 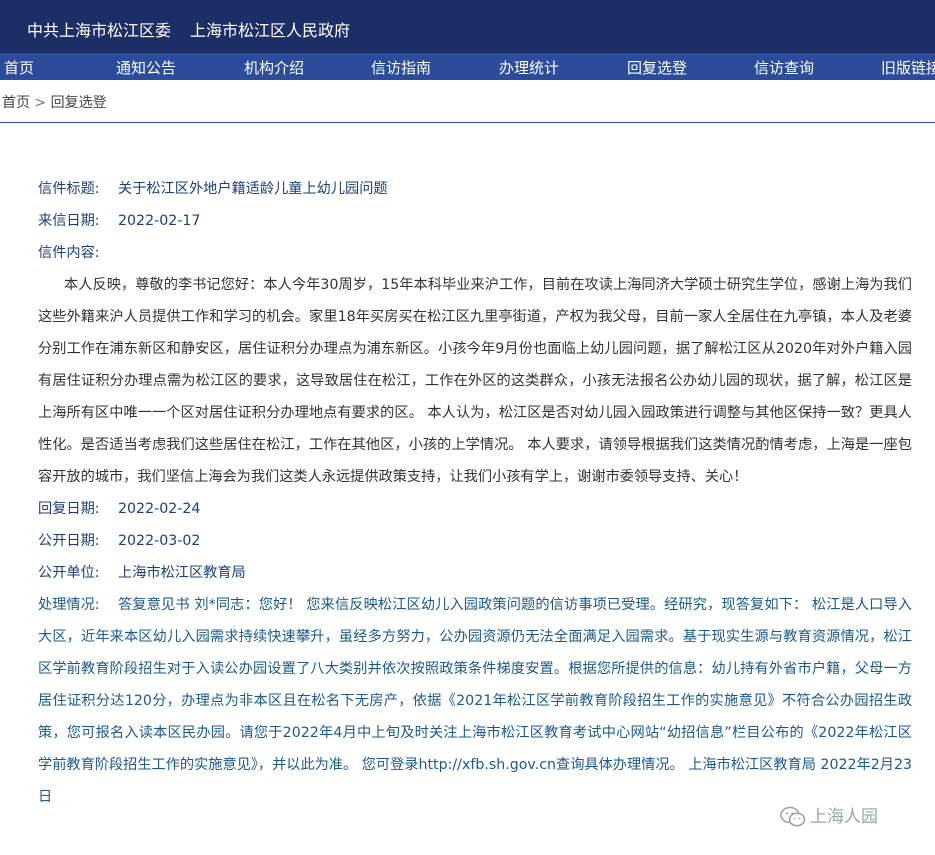 I want to click on breadcrumb-home: 首页, so click(x=16, y=103).